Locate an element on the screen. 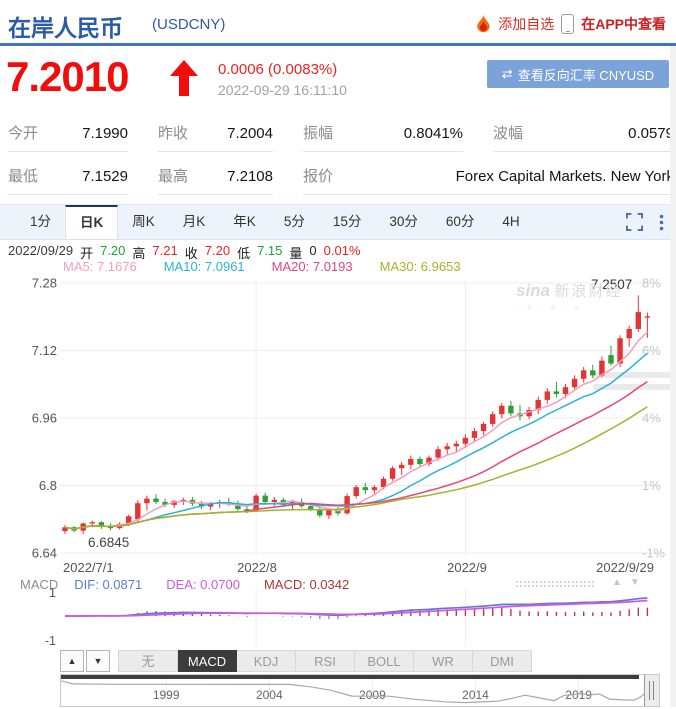  svg-text: 7.12 is located at coordinates (44, 350).